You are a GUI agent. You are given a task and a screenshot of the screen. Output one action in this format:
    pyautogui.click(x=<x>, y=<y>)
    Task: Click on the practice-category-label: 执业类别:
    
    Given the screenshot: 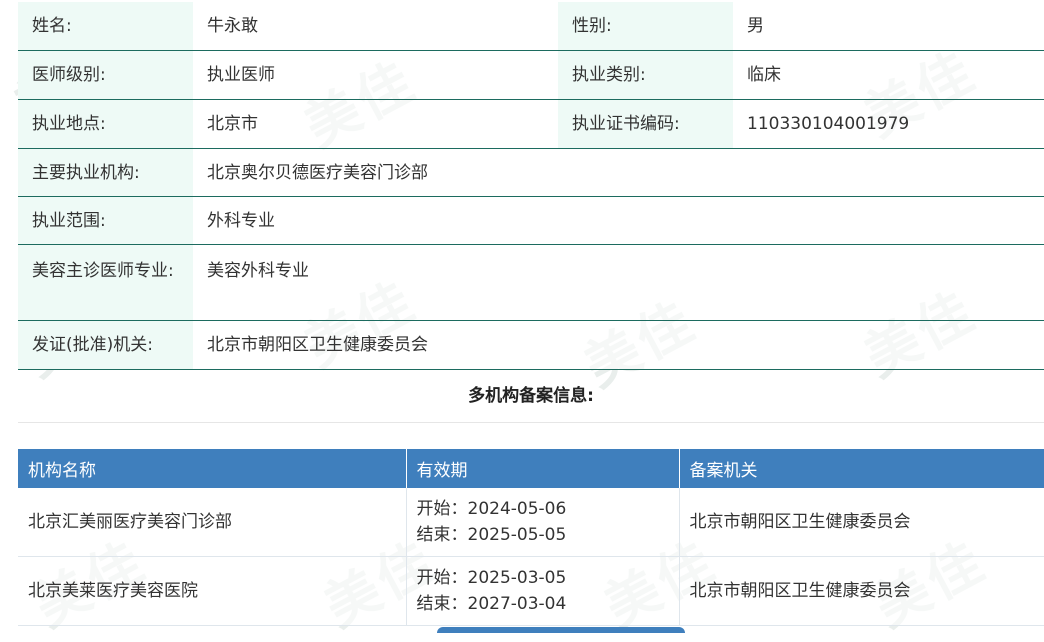 What is the action you would take?
    pyautogui.click(x=645, y=75)
    